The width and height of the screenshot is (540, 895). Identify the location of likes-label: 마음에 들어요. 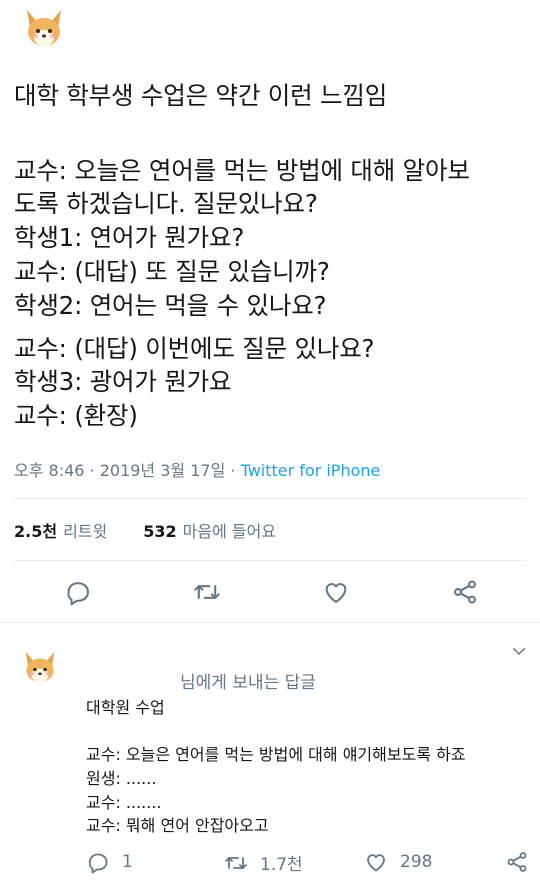
(229, 531).